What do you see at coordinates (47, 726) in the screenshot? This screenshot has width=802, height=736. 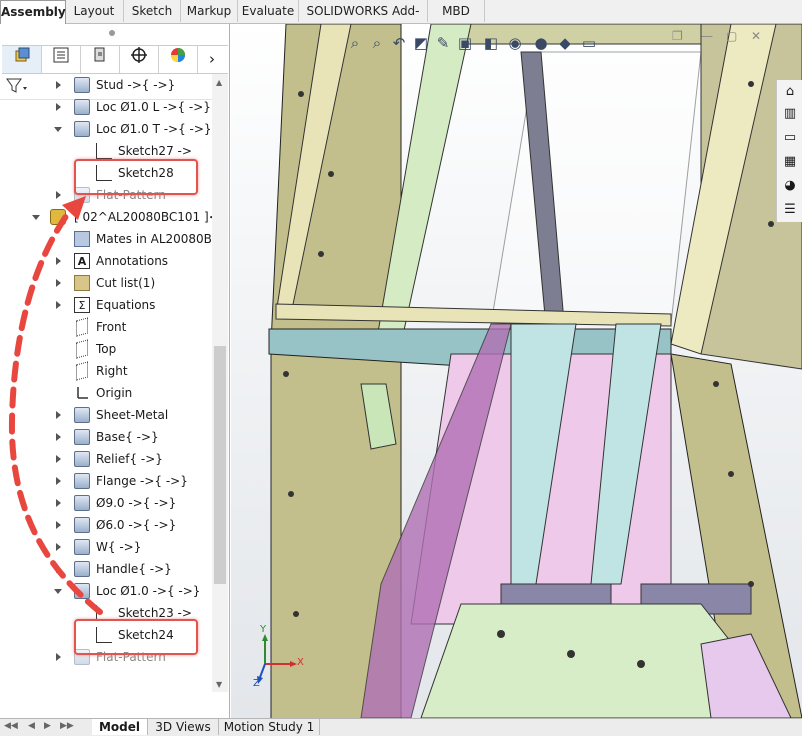 I see `tab-scroll-next-icon: ▶` at bounding box center [47, 726].